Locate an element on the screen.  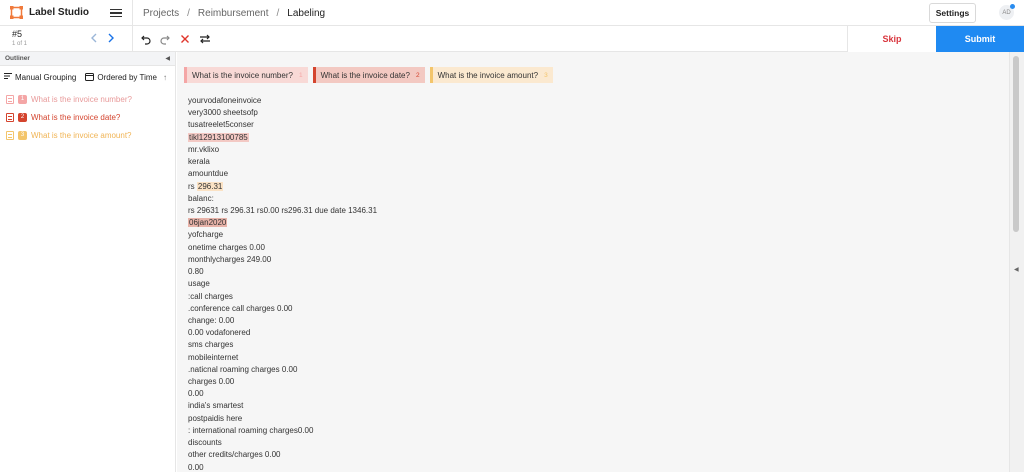
breadcrumb: Projects / Reimbursement / Labeling is located at coordinates (234, 13).